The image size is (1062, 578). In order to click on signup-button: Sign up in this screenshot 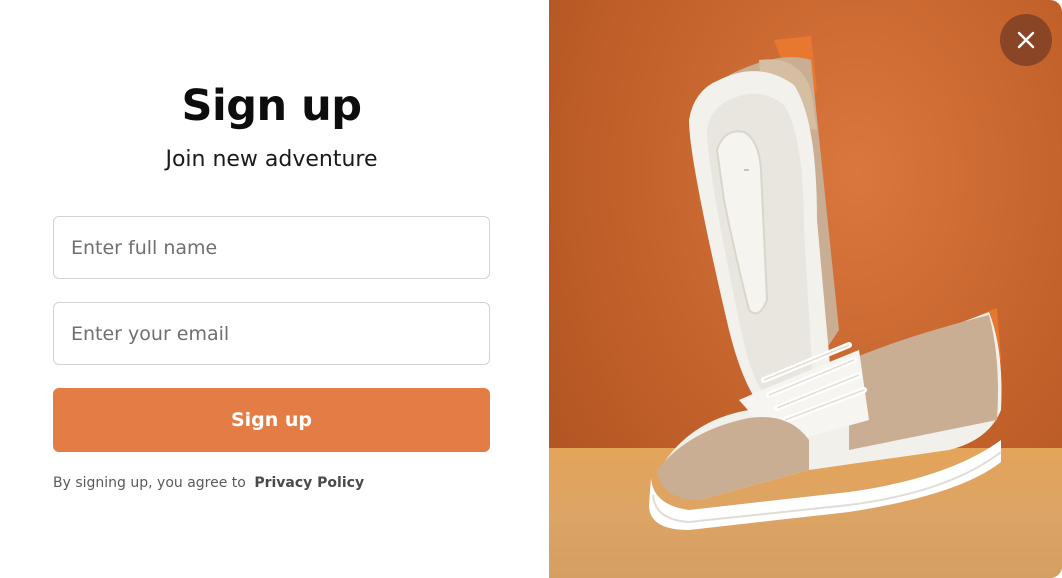, I will do `click(271, 420)`.